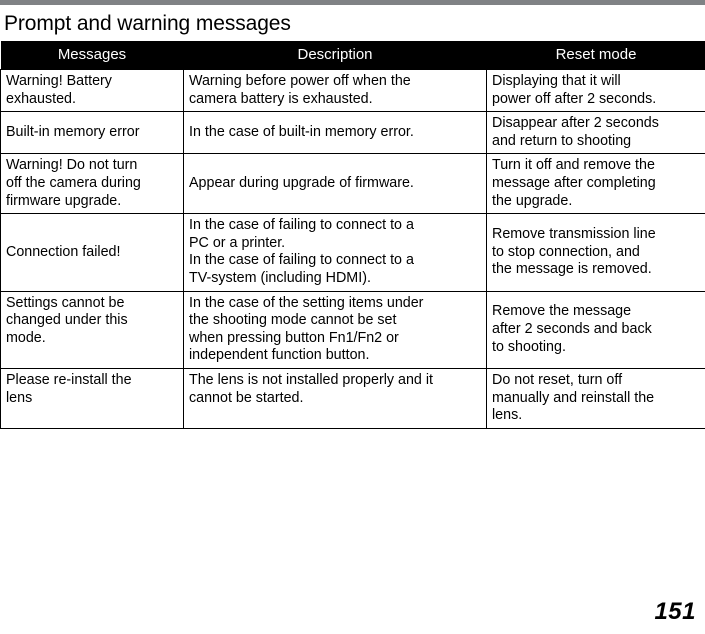 The width and height of the screenshot is (705, 634). Describe the element at coordinates (59, 81) in the screenshot. I see `cell-line: Warning! Battery` at that location.